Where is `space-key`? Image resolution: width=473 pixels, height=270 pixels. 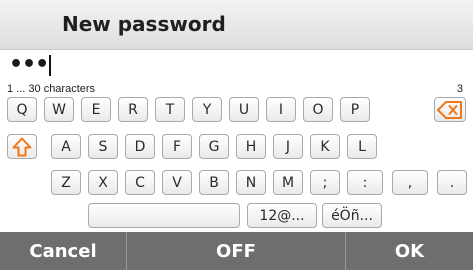
space-key is located at coordinates (164, 215).